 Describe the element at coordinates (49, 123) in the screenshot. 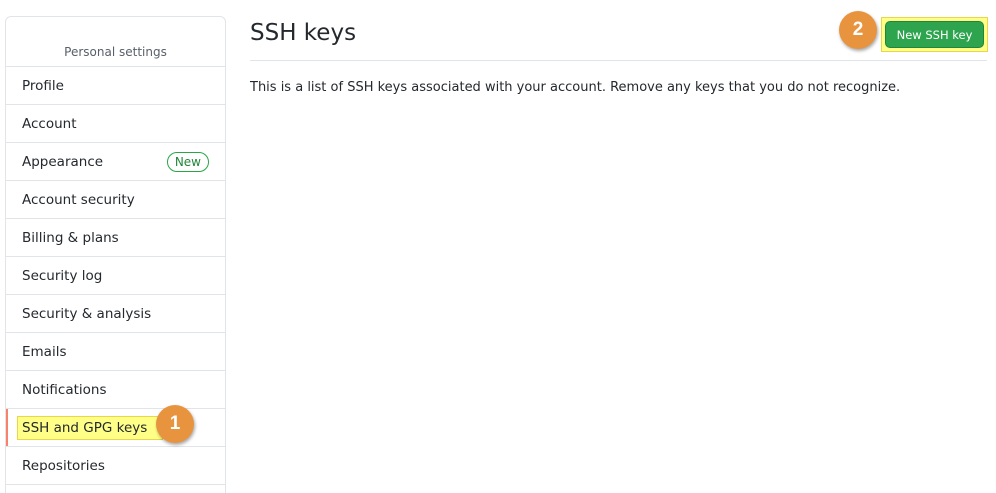

I see `sidebar-item-label: Account` at that location.